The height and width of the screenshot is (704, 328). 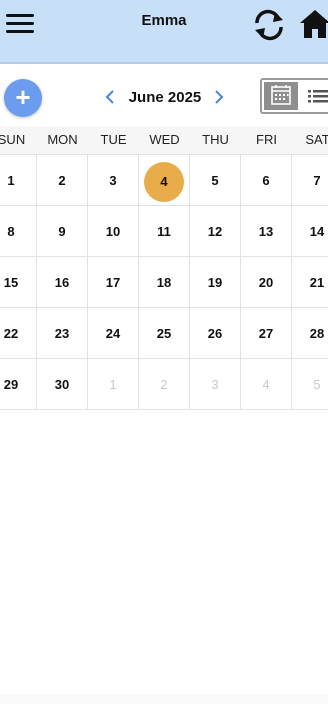 I want to click on day-cell: 30, so click(x=62, y=384).